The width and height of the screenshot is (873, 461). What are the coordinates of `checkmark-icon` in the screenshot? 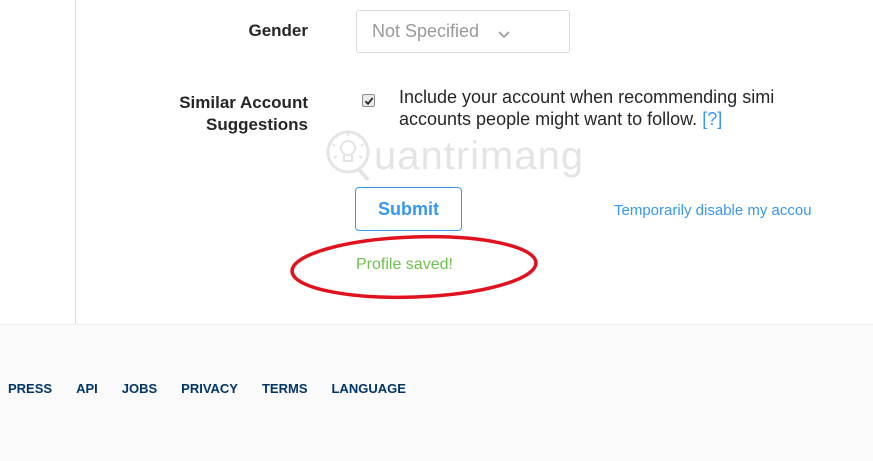 It's located at (369, 101).